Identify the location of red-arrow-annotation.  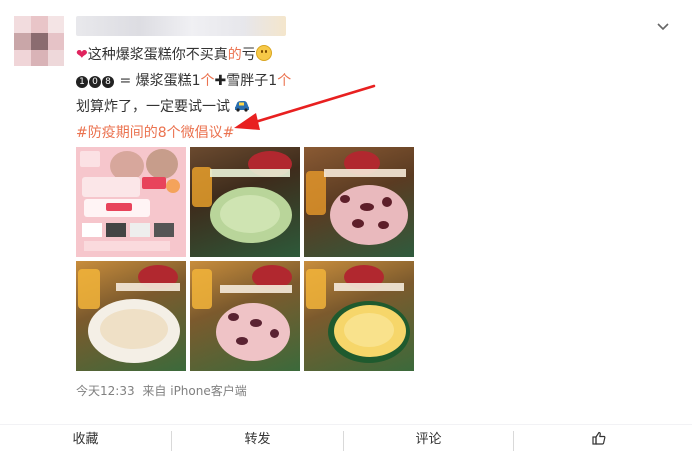
(305, 107).